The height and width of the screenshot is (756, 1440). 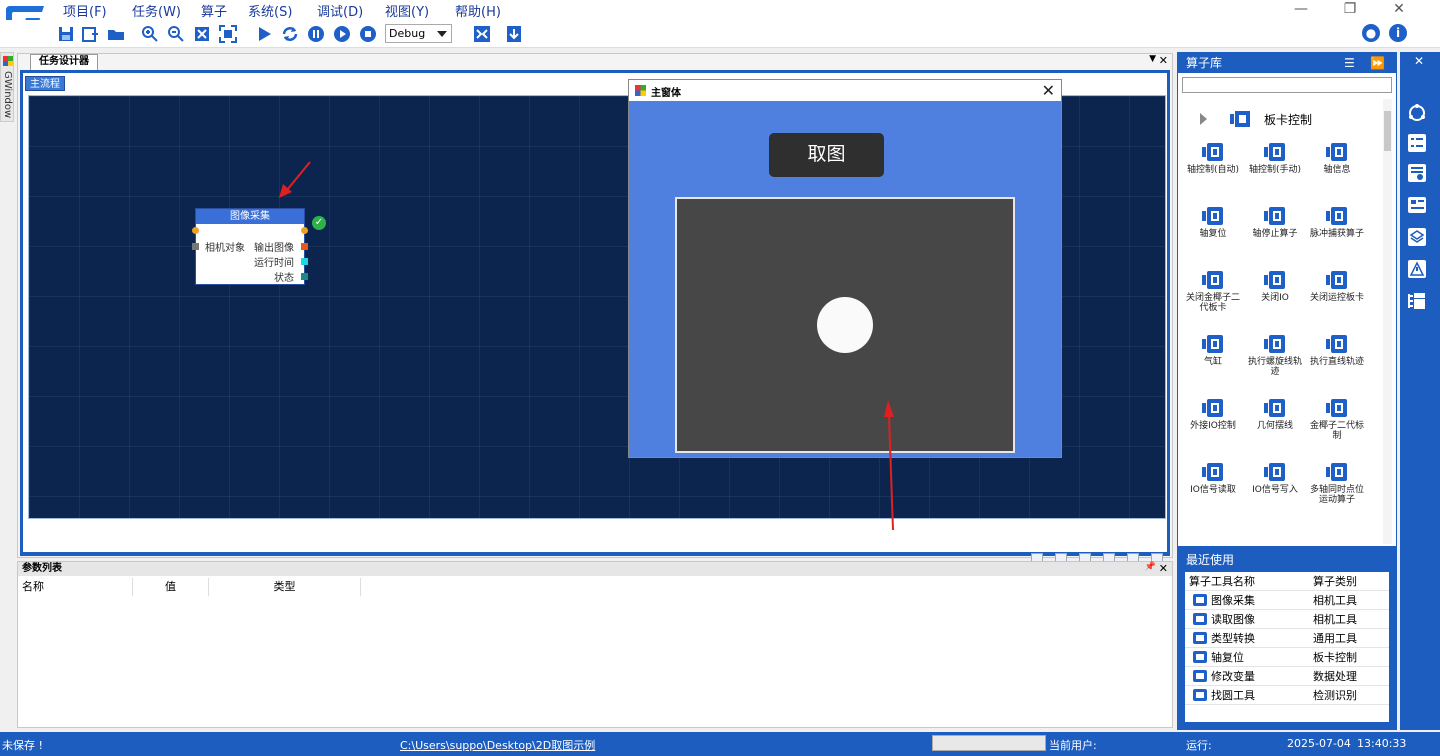 I want to click on menu-view: 视图(Y), so click(x=407, y=10).